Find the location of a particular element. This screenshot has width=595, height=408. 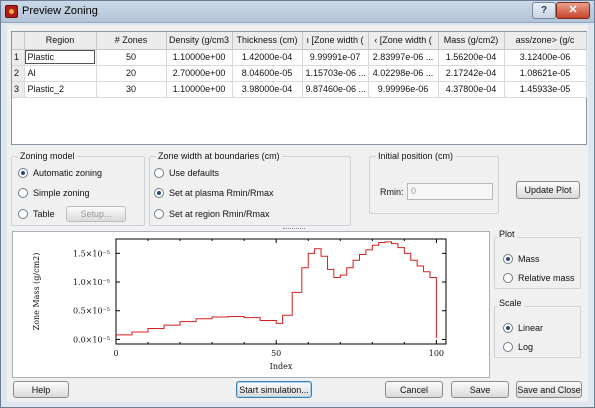

radio-label: Automatic zoning is located at coordinates (68, 173).